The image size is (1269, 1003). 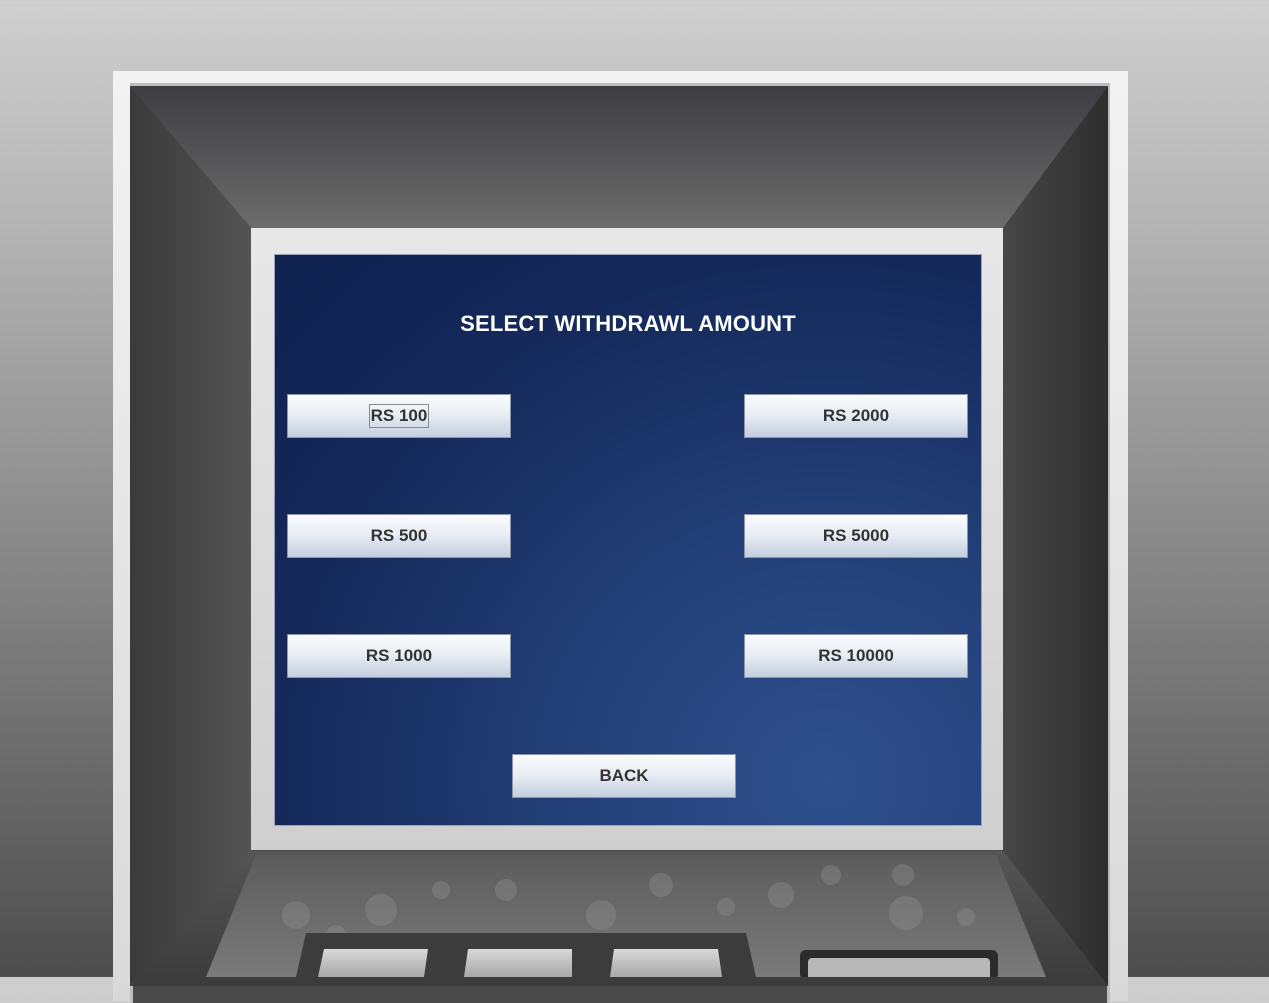 I want to click on back-button: BACK, so click(x=624, y=776).